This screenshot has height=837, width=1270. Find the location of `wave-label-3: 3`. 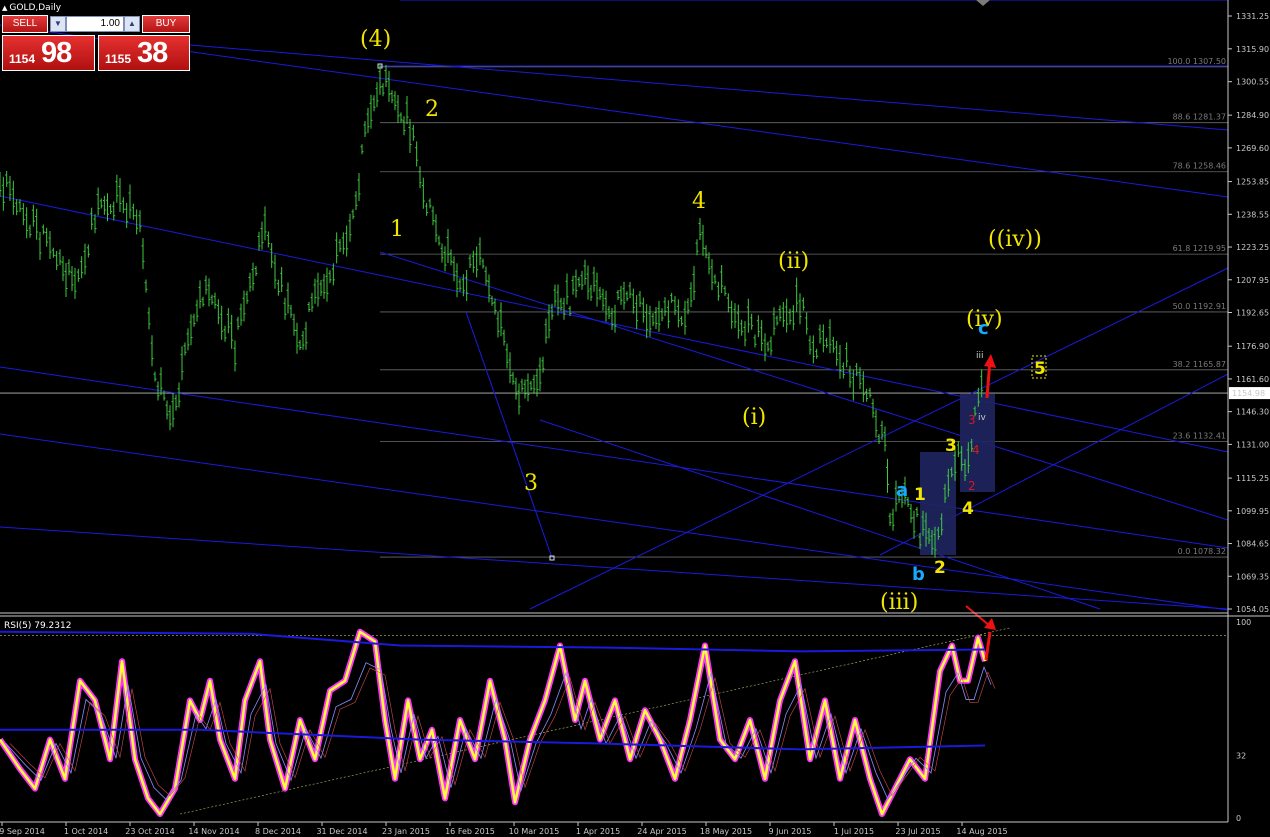

wave-label-3: 3 is located at coordinates (531, 483).